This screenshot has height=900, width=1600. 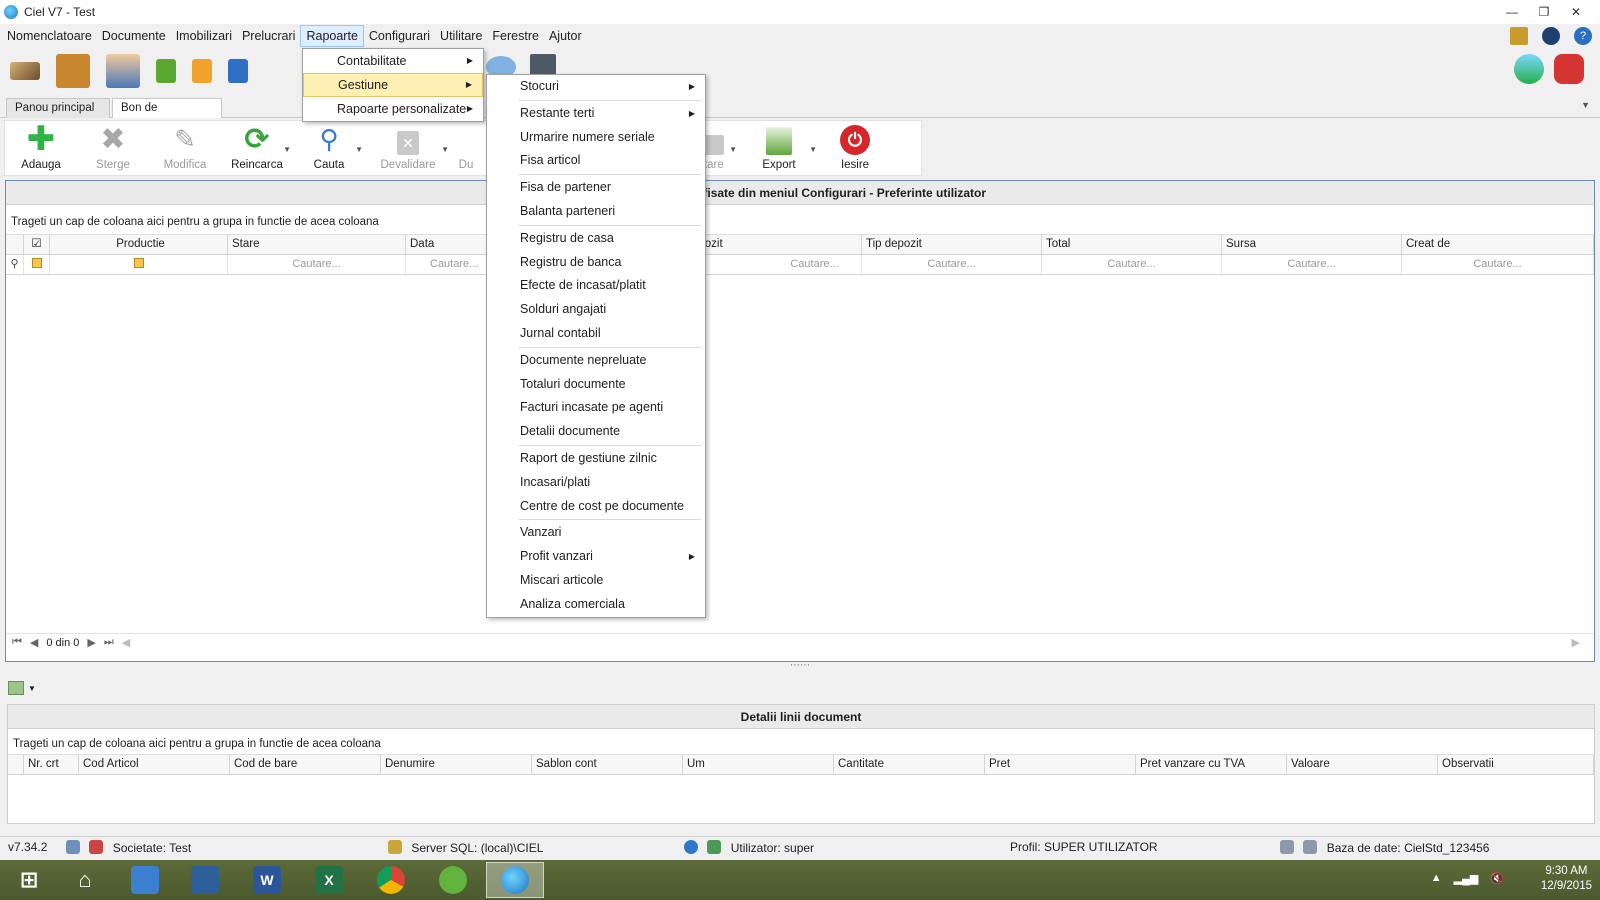 I want to click on column-productie: Productie, so click(x=139, y=244).